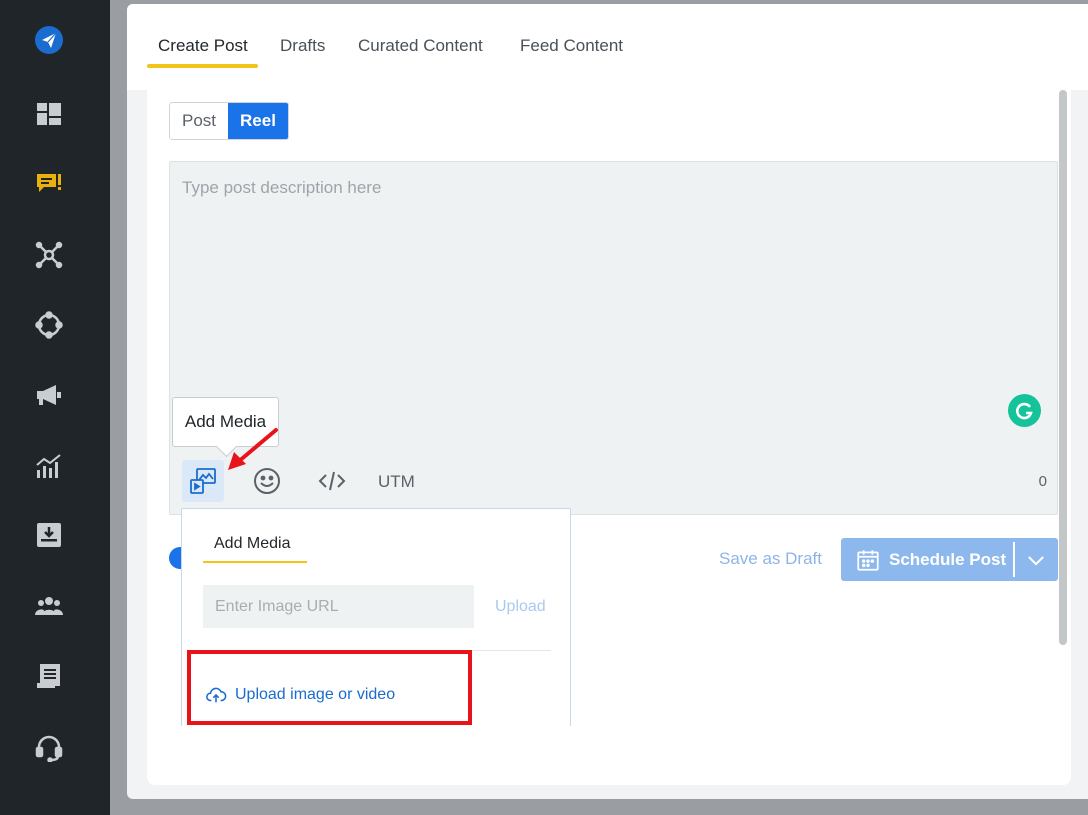  I want to click on sidebar, so click(55, 407).